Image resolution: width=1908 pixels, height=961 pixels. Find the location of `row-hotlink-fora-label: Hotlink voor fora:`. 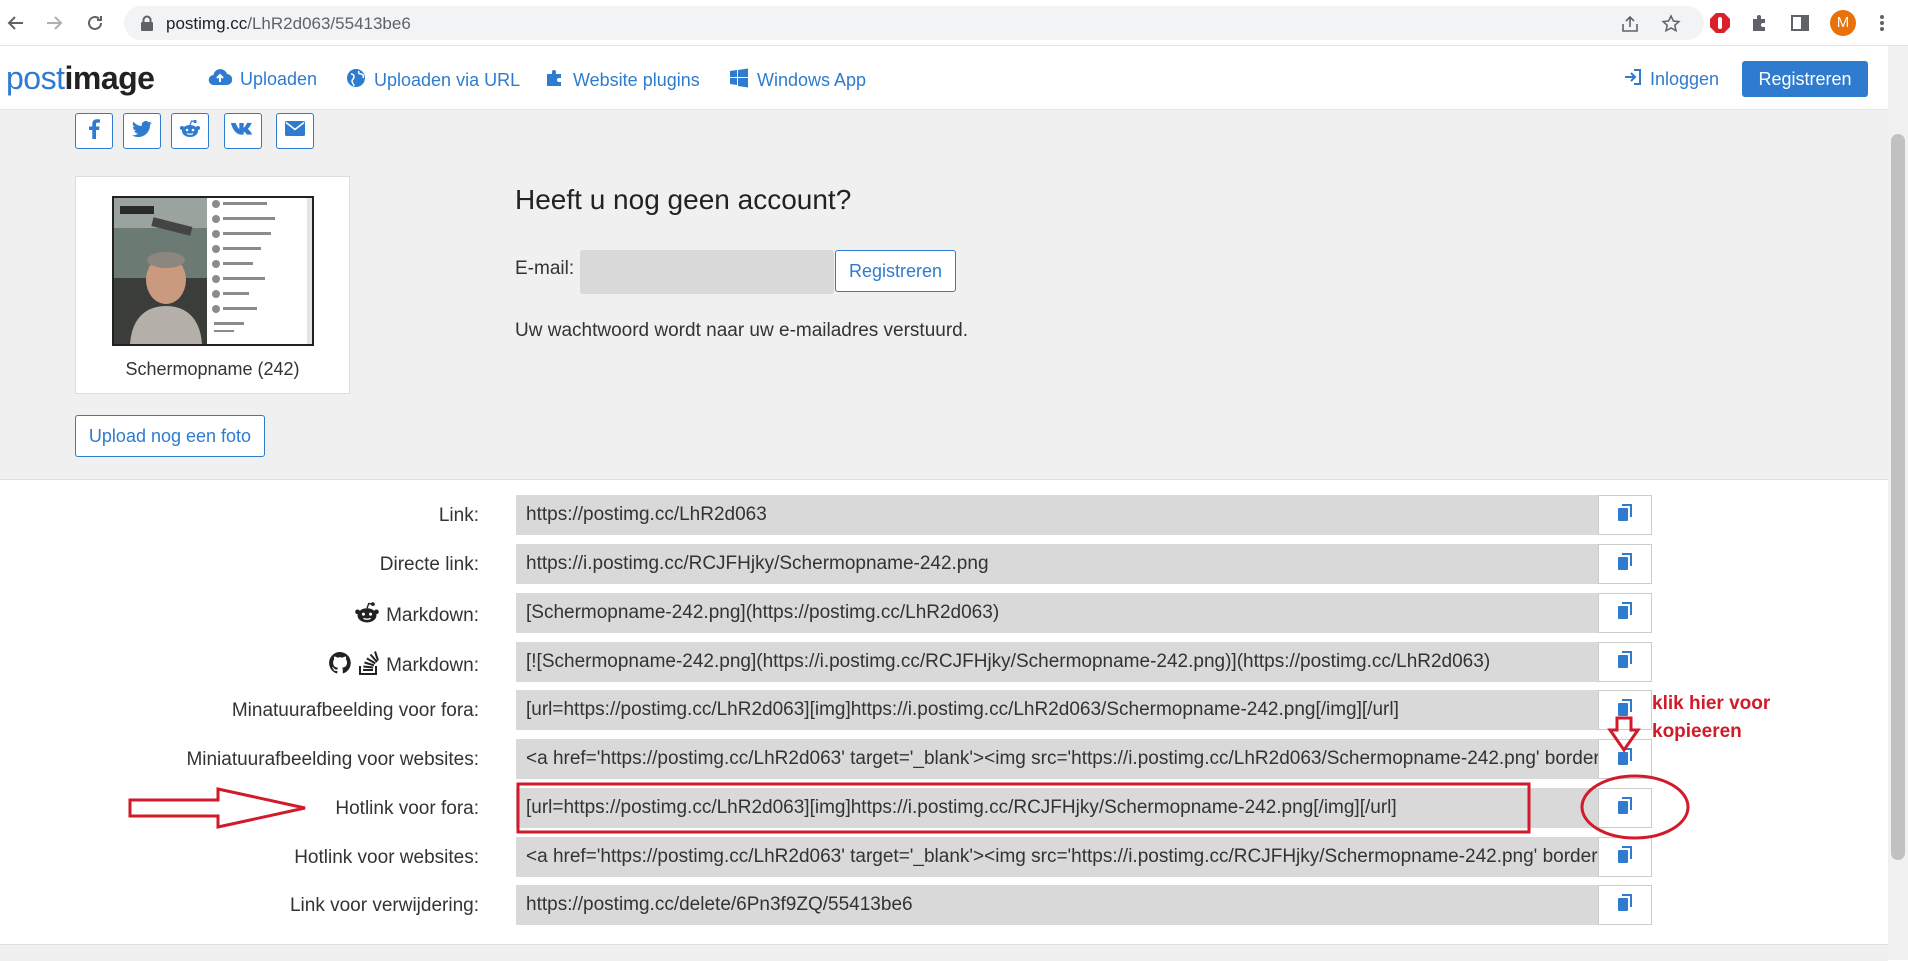

row-hotlink-fora-label: Hotlink voor fora: is located at coordinates (407, 808).